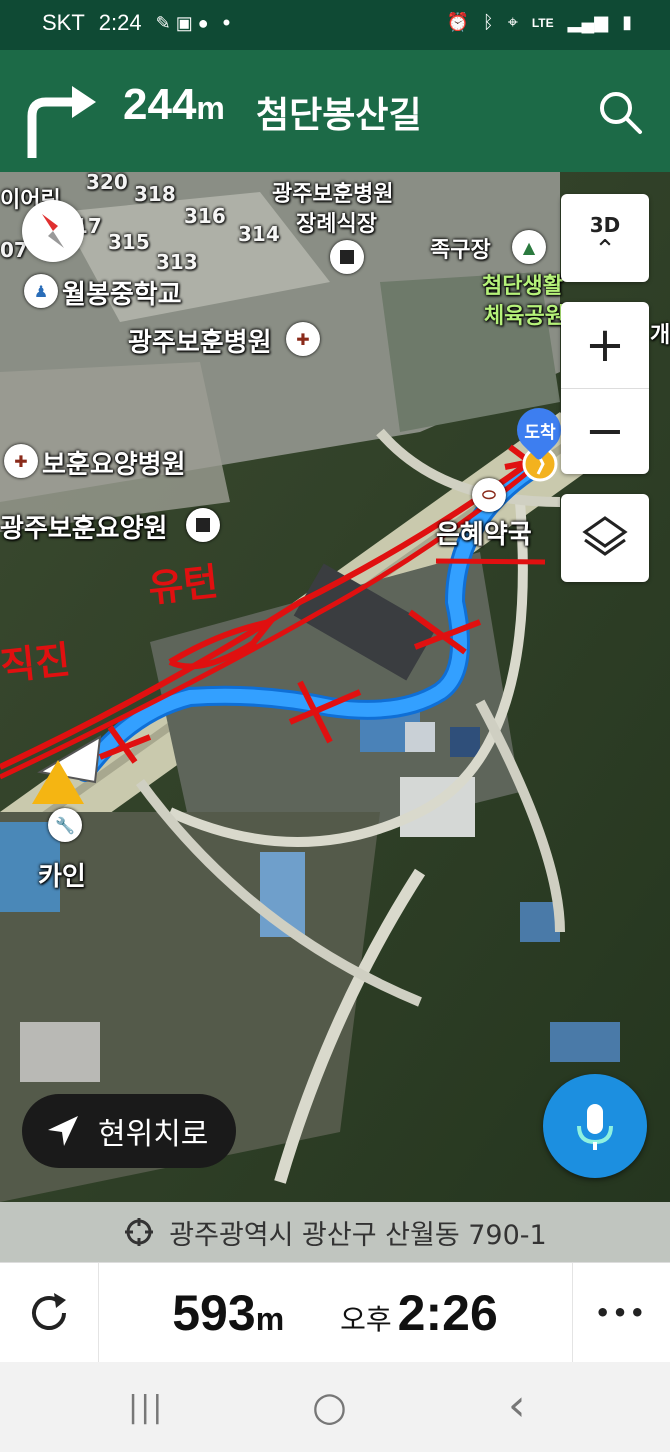  What do you see at coordinates (605, 345) in the screenshot?
I see `zoom-in-button: +` at bounding box center [605, 345].